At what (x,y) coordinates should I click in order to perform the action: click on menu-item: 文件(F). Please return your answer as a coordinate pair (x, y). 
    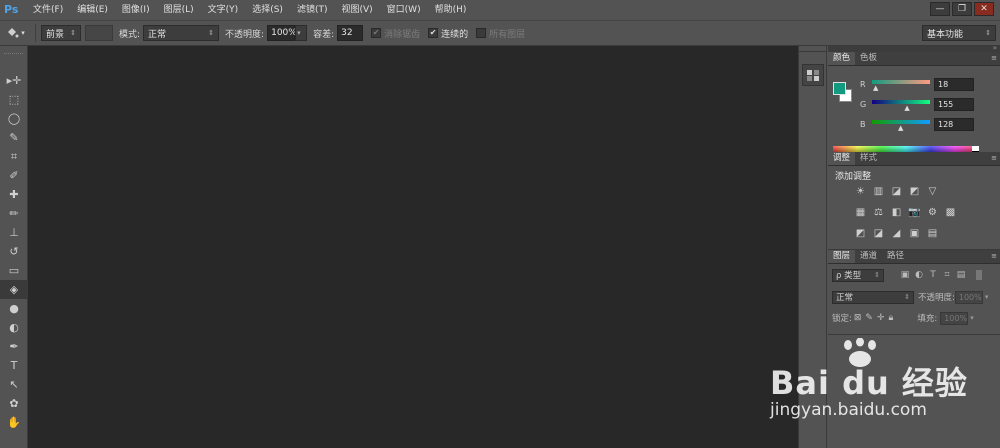
    Looking at the image, I should click on (48, 10).